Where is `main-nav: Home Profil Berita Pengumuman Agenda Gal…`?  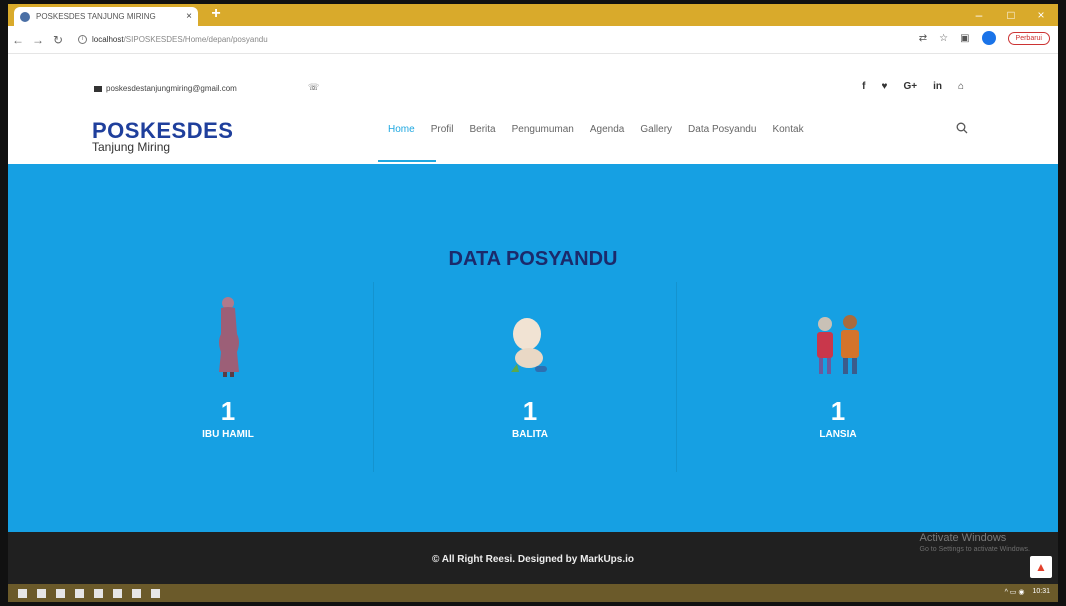 main-nav: Home Profil Berita Pengumuman Agenda Gal… is located at coordinates (596, 129).